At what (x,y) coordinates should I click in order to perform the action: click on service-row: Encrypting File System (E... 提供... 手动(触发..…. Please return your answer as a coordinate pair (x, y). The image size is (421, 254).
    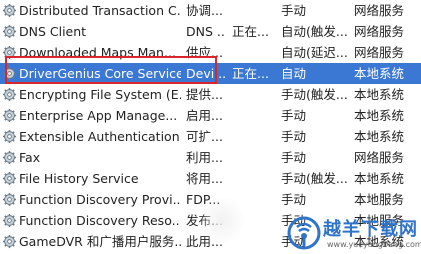
    Looking at the image, I should click on (210, 94).